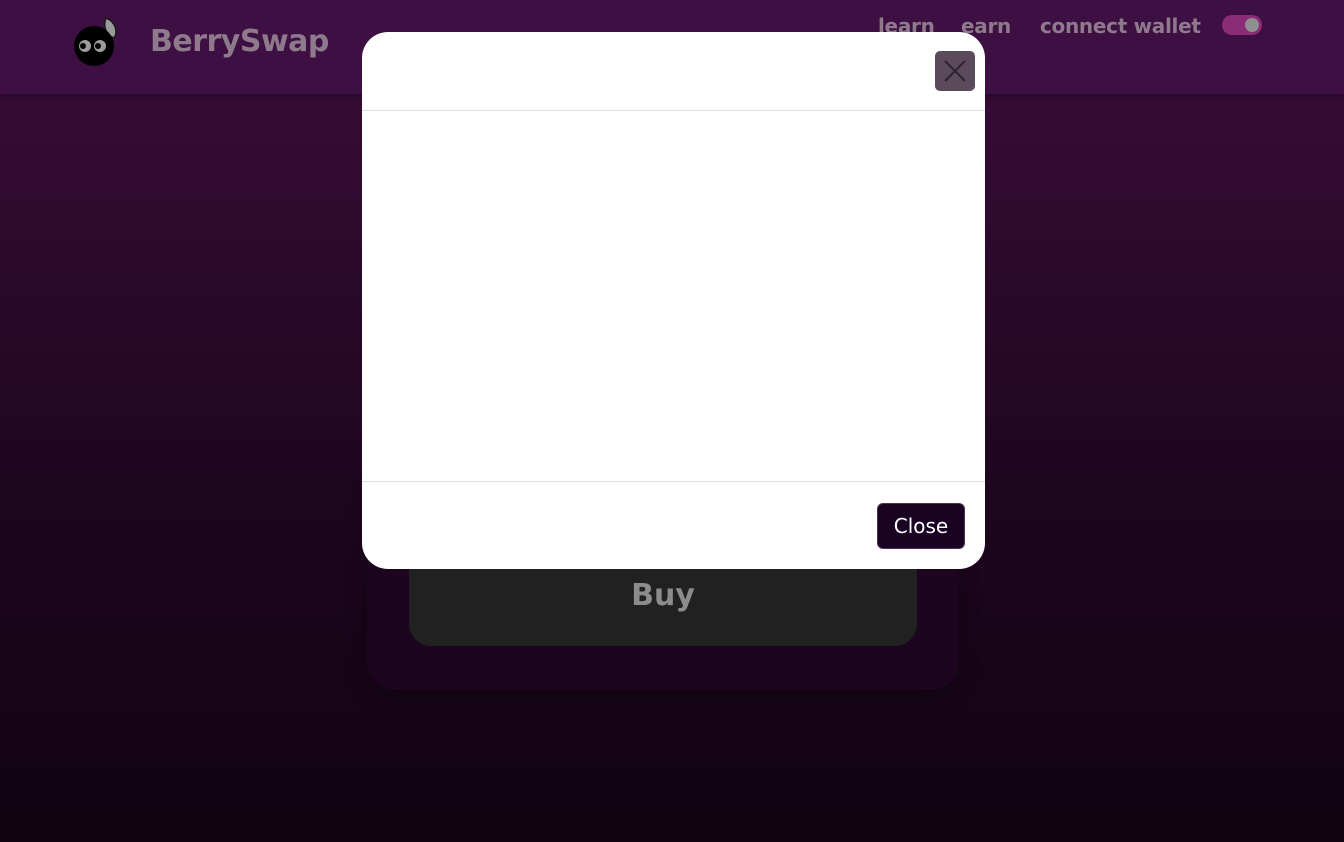  Describe the element at coordinates (673, 71) in the screenshot. I see `modal-header` at that location.